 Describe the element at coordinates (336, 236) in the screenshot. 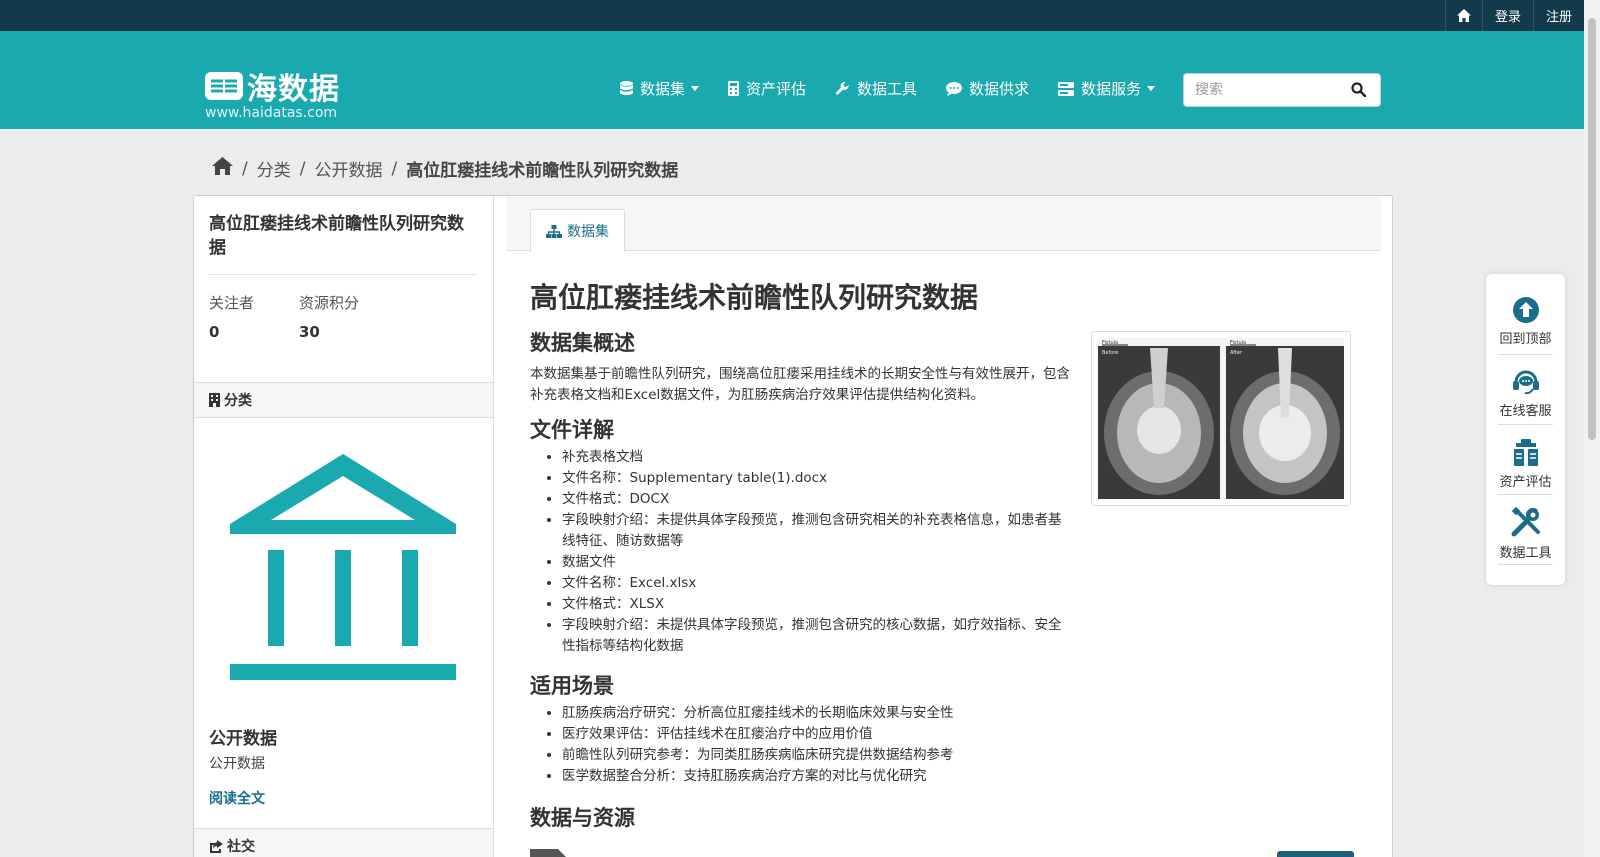

I see `sidebar-dataset-title: 高位肛瘘挂线术前瞻性队列研究数据` at that location.